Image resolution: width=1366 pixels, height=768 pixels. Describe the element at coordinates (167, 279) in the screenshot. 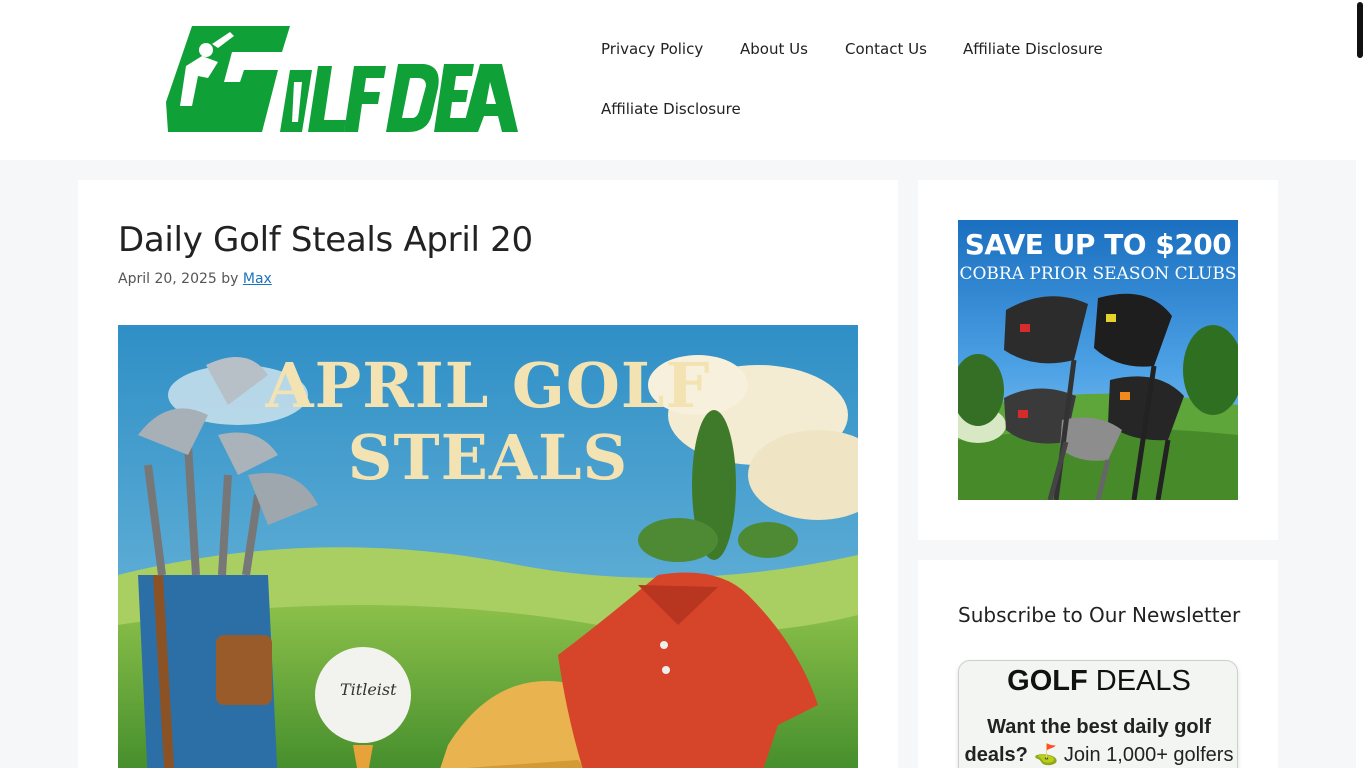

I see `post-date: April 20, 2025` at that location.